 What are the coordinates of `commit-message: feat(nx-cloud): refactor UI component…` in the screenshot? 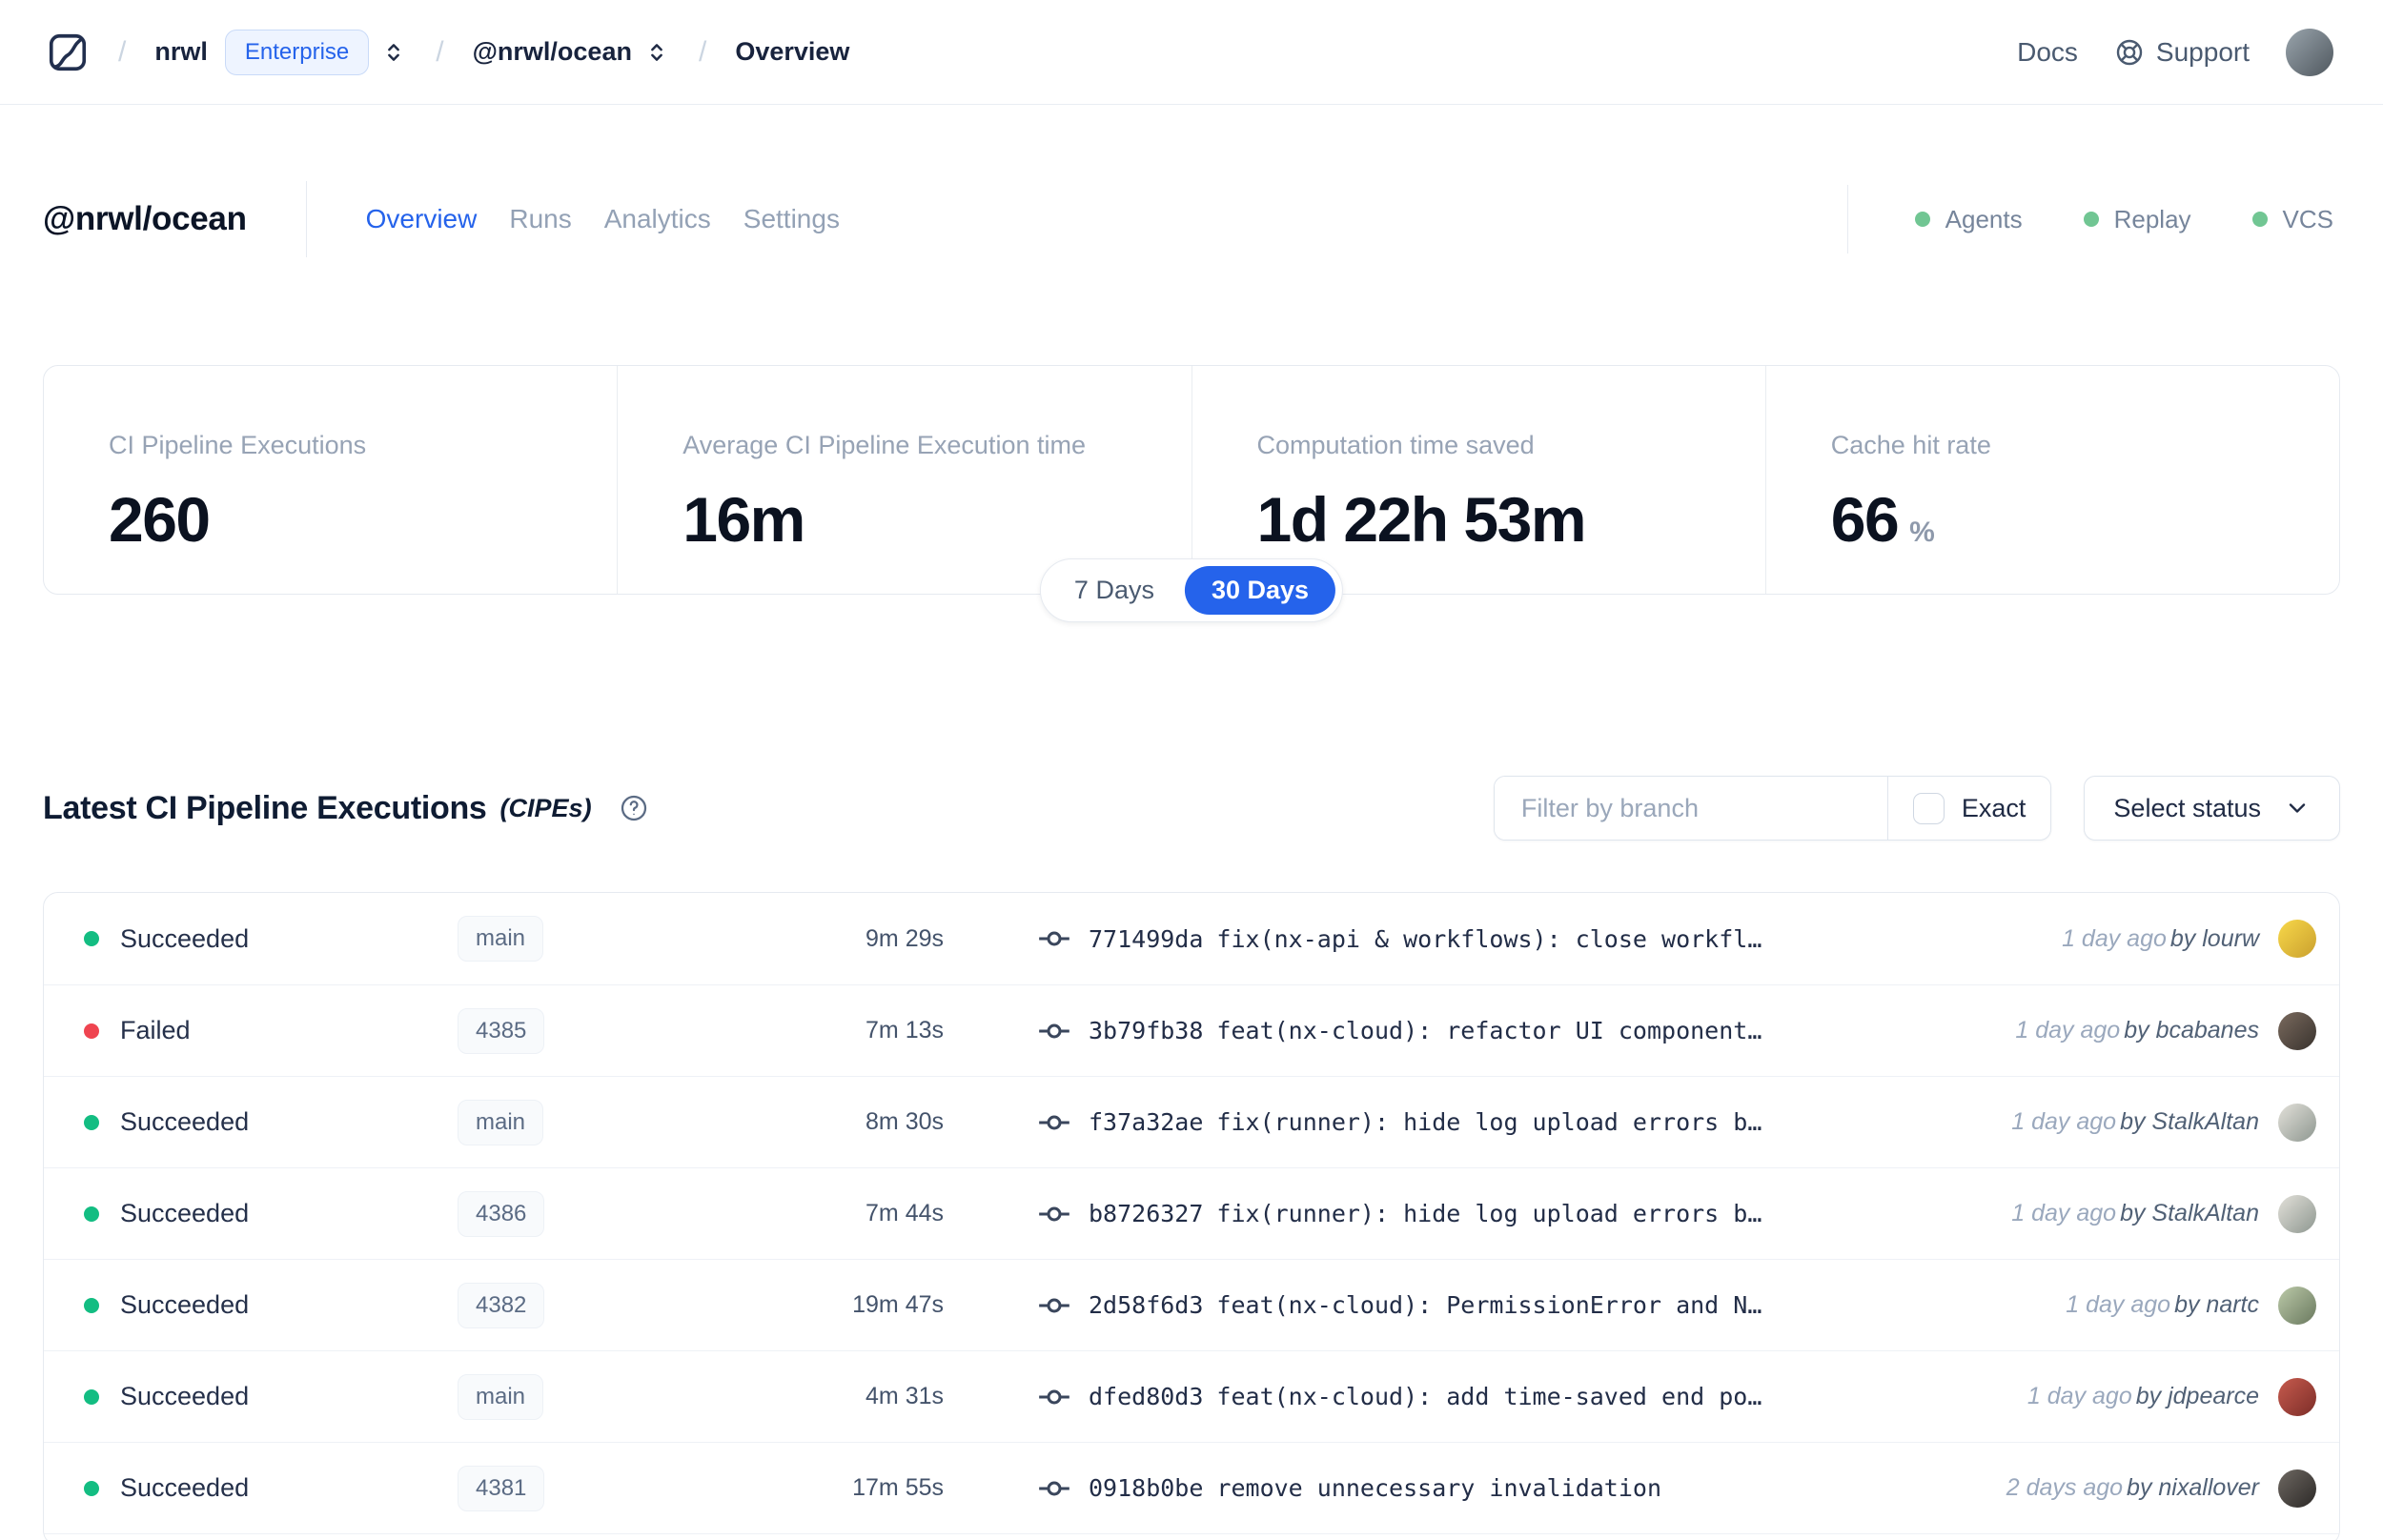 It's located at (1489, 1030).